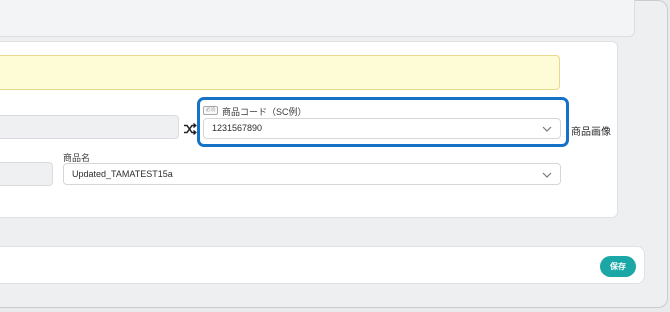  Describe the element at coordinates (317, 18) in the screenshot. I see `top-panel` at that location.